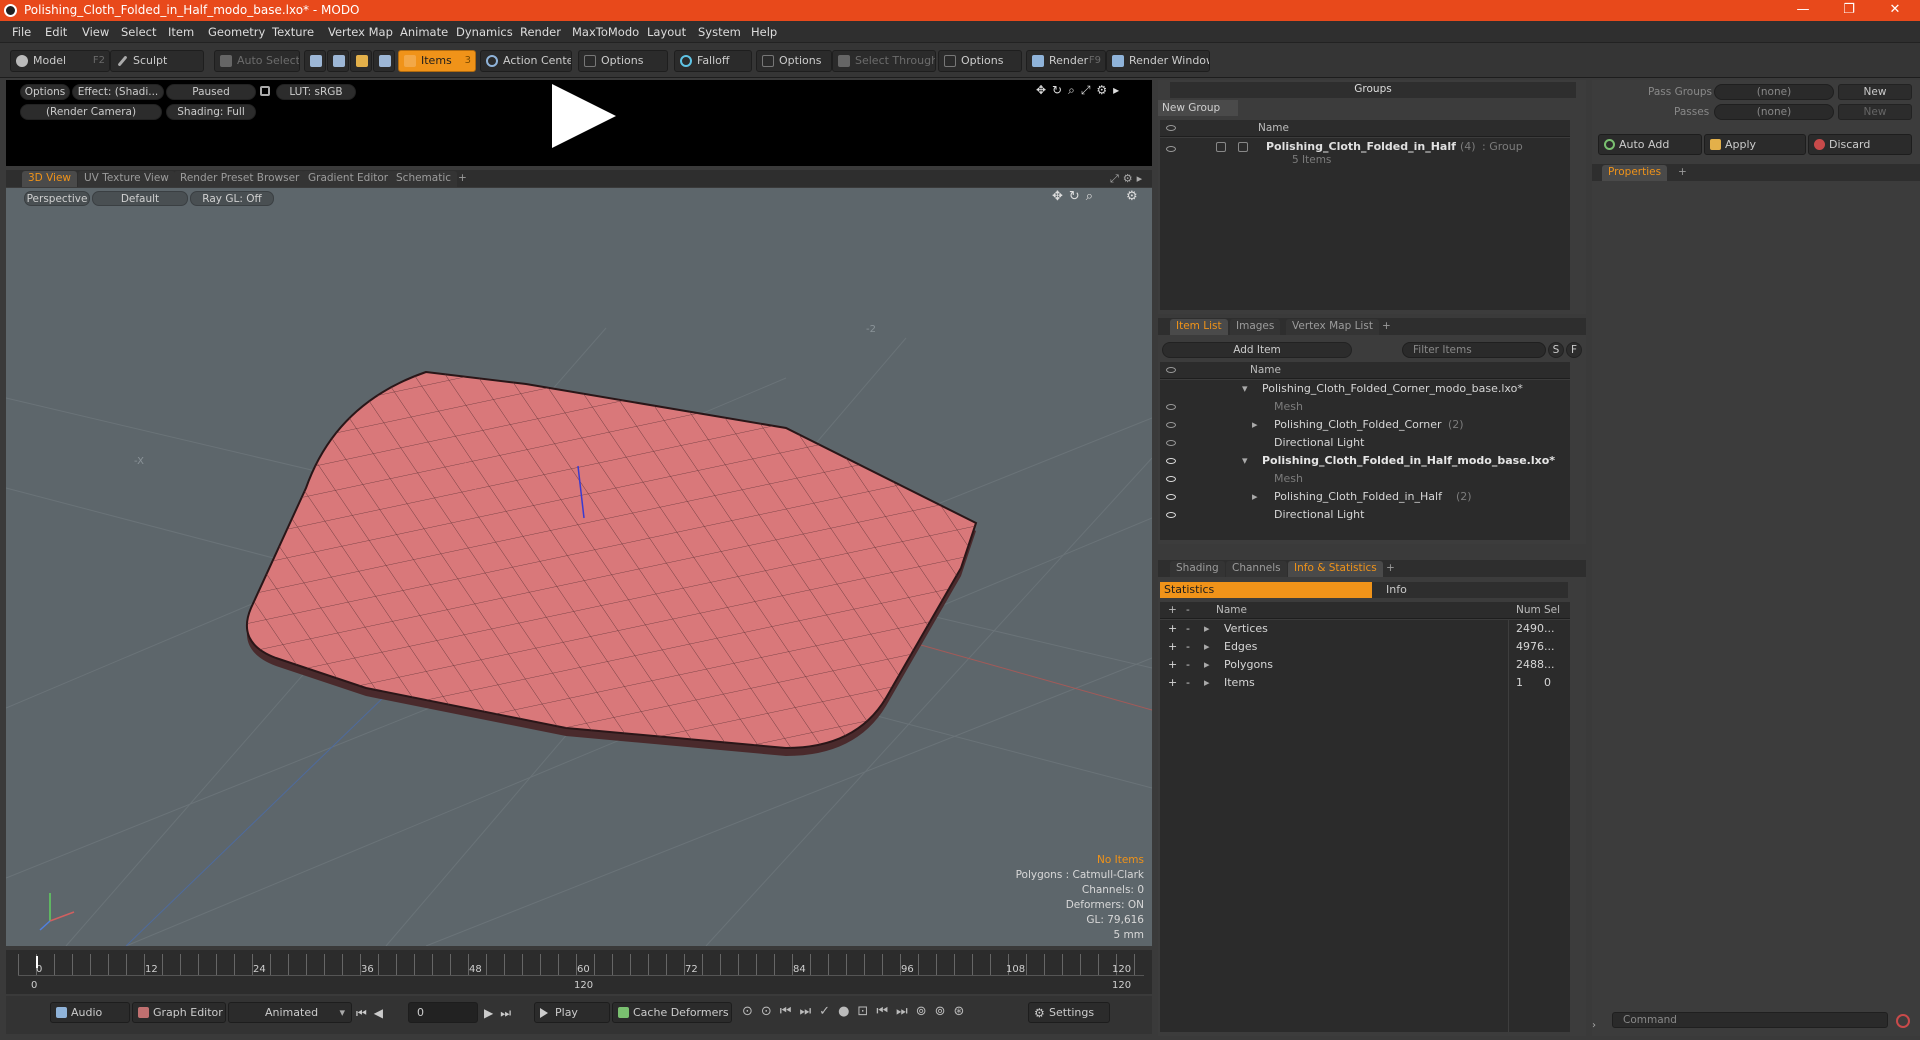 Image resolution: width=1920 pixels, height=1040 pixels. What do you see at coordinates (290, 1012) in the screenshot?
I see `animated-dropdown: Animated ▾` at bounding box center [290, 1012].